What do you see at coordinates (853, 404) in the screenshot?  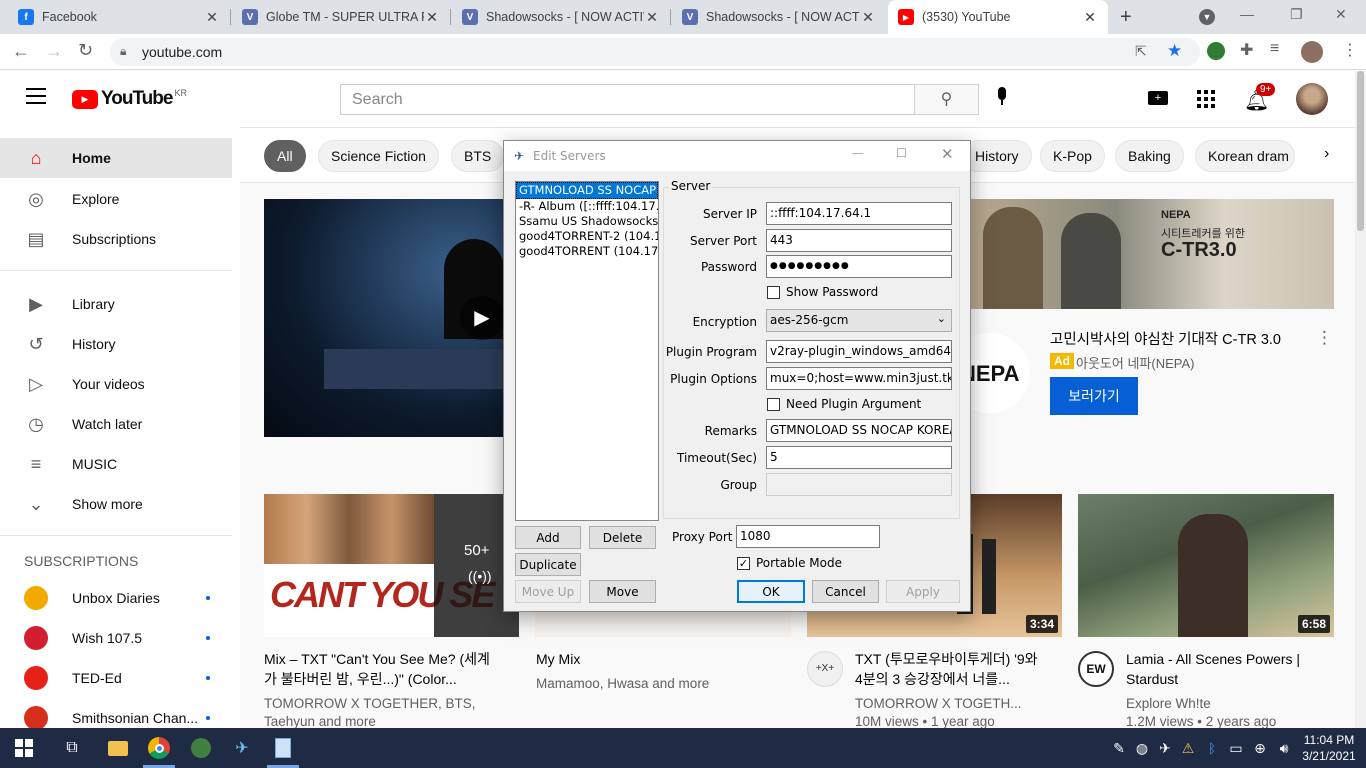 I see `need-plugin-argument-label: Need Plugin Argument` at bounding box center [853, 404].